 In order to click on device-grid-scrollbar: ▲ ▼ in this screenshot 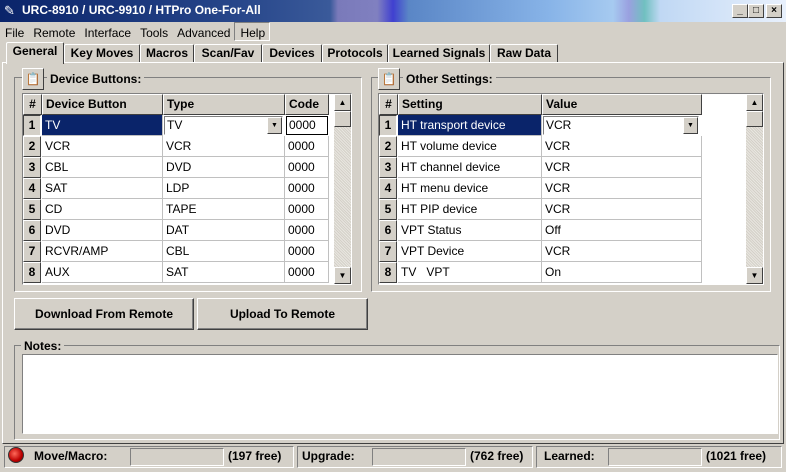, I will do `click(342, 189)`.